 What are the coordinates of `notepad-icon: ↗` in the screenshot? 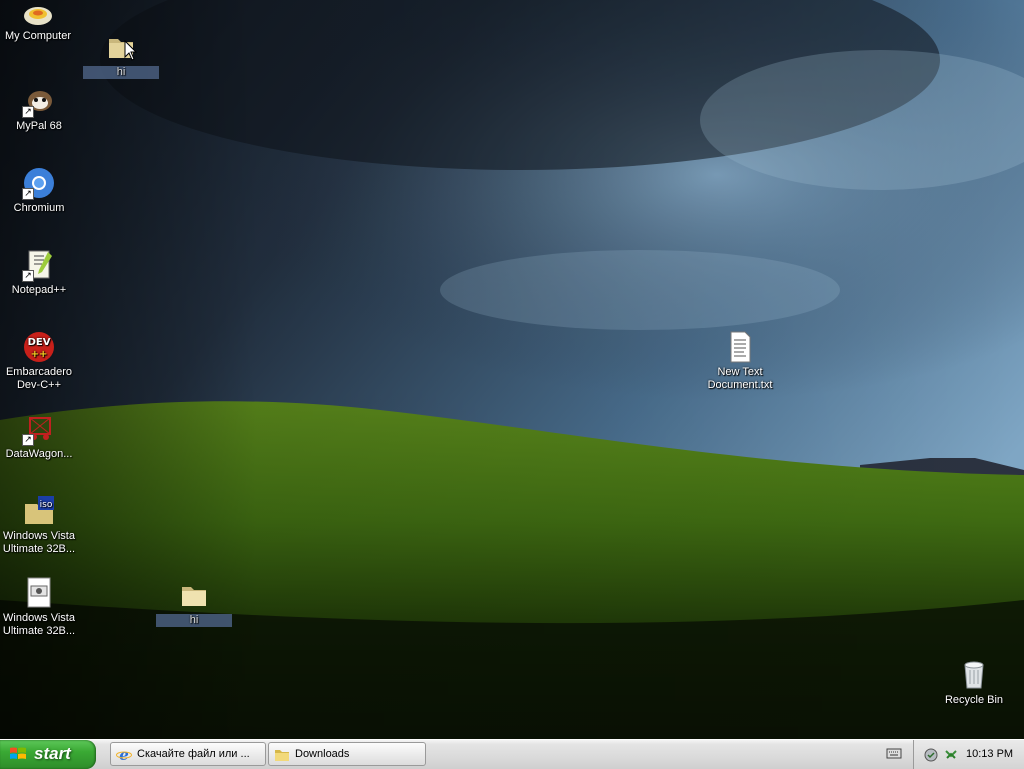 It's located at (39, 265).